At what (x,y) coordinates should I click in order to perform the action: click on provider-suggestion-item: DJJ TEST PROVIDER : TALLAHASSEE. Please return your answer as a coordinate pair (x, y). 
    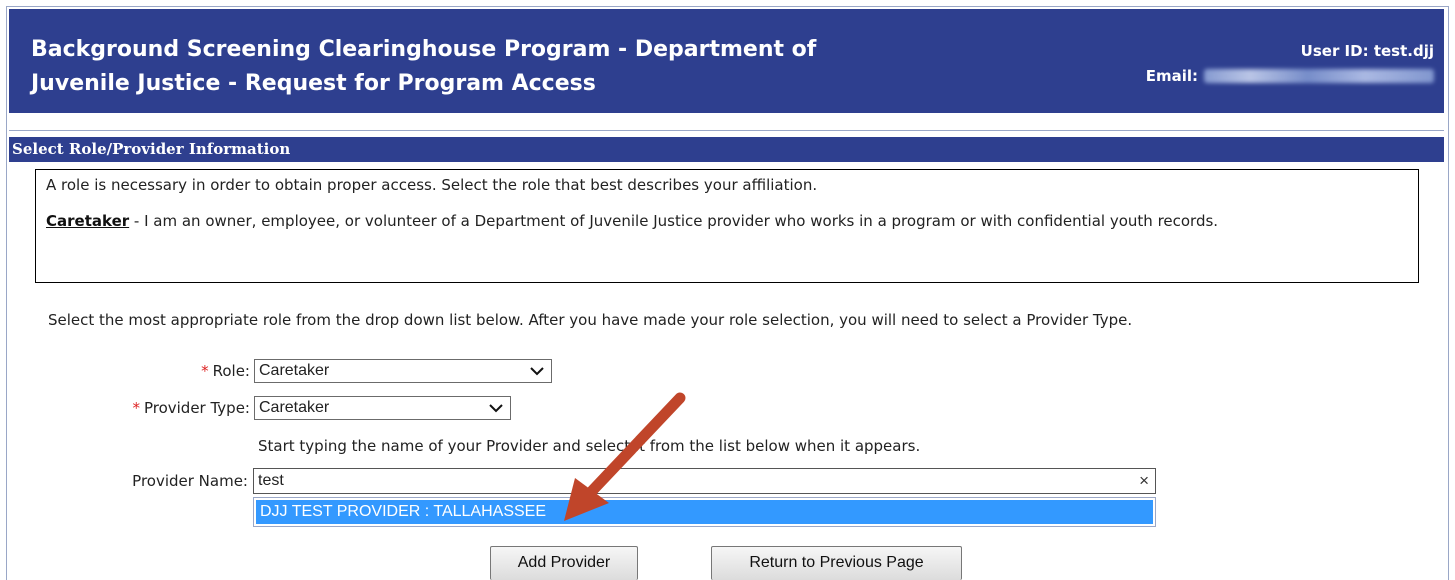
    Looking at the image, I should click on (704, 512).